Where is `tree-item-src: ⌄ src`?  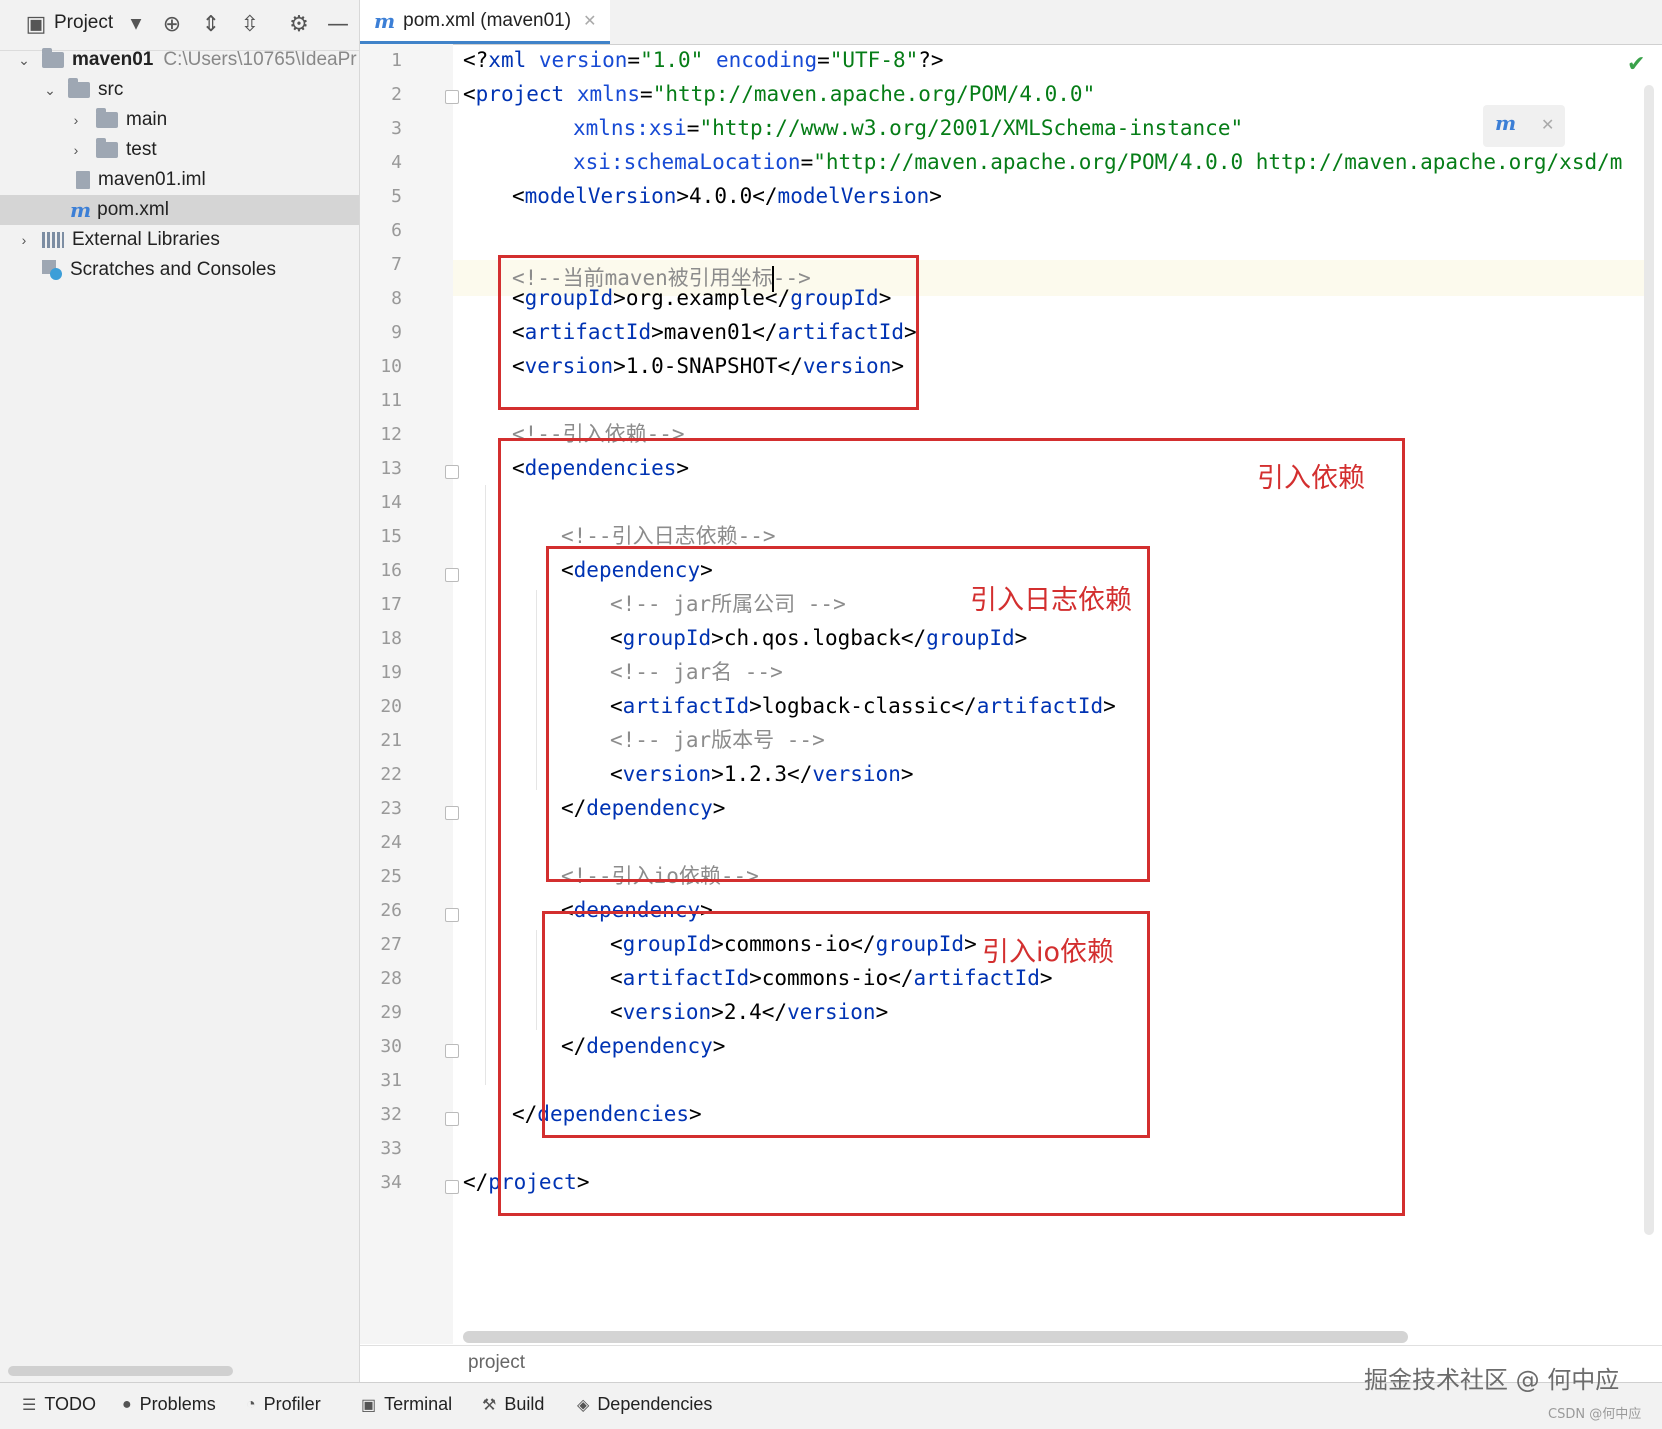 tree-item-src: ⌄ src is located at coordinates (179, 90).